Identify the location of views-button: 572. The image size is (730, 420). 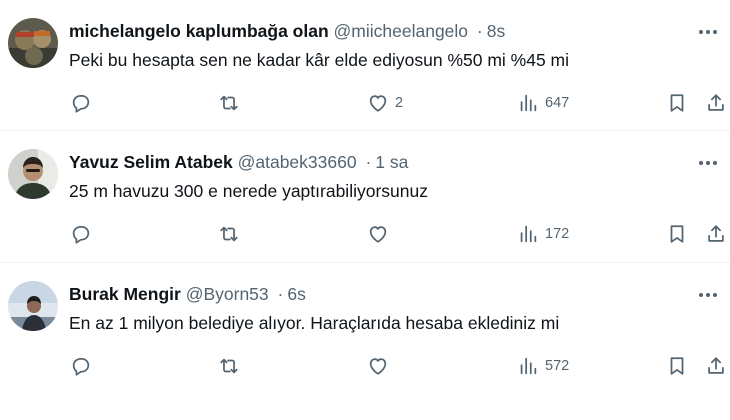
(543, 366).